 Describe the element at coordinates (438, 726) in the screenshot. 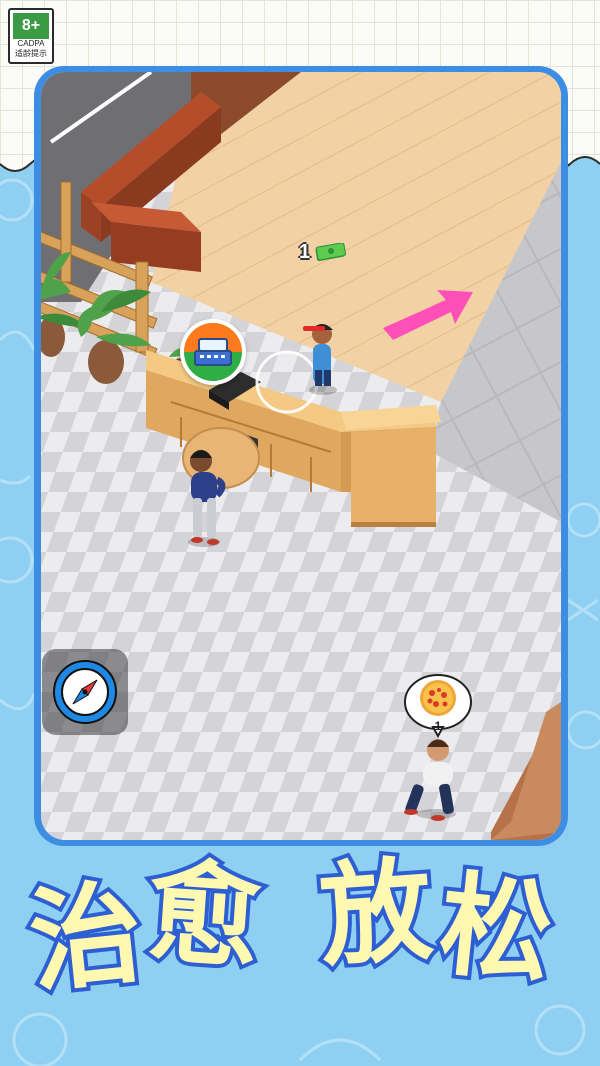

I see `order-quantity: 1` at that location.